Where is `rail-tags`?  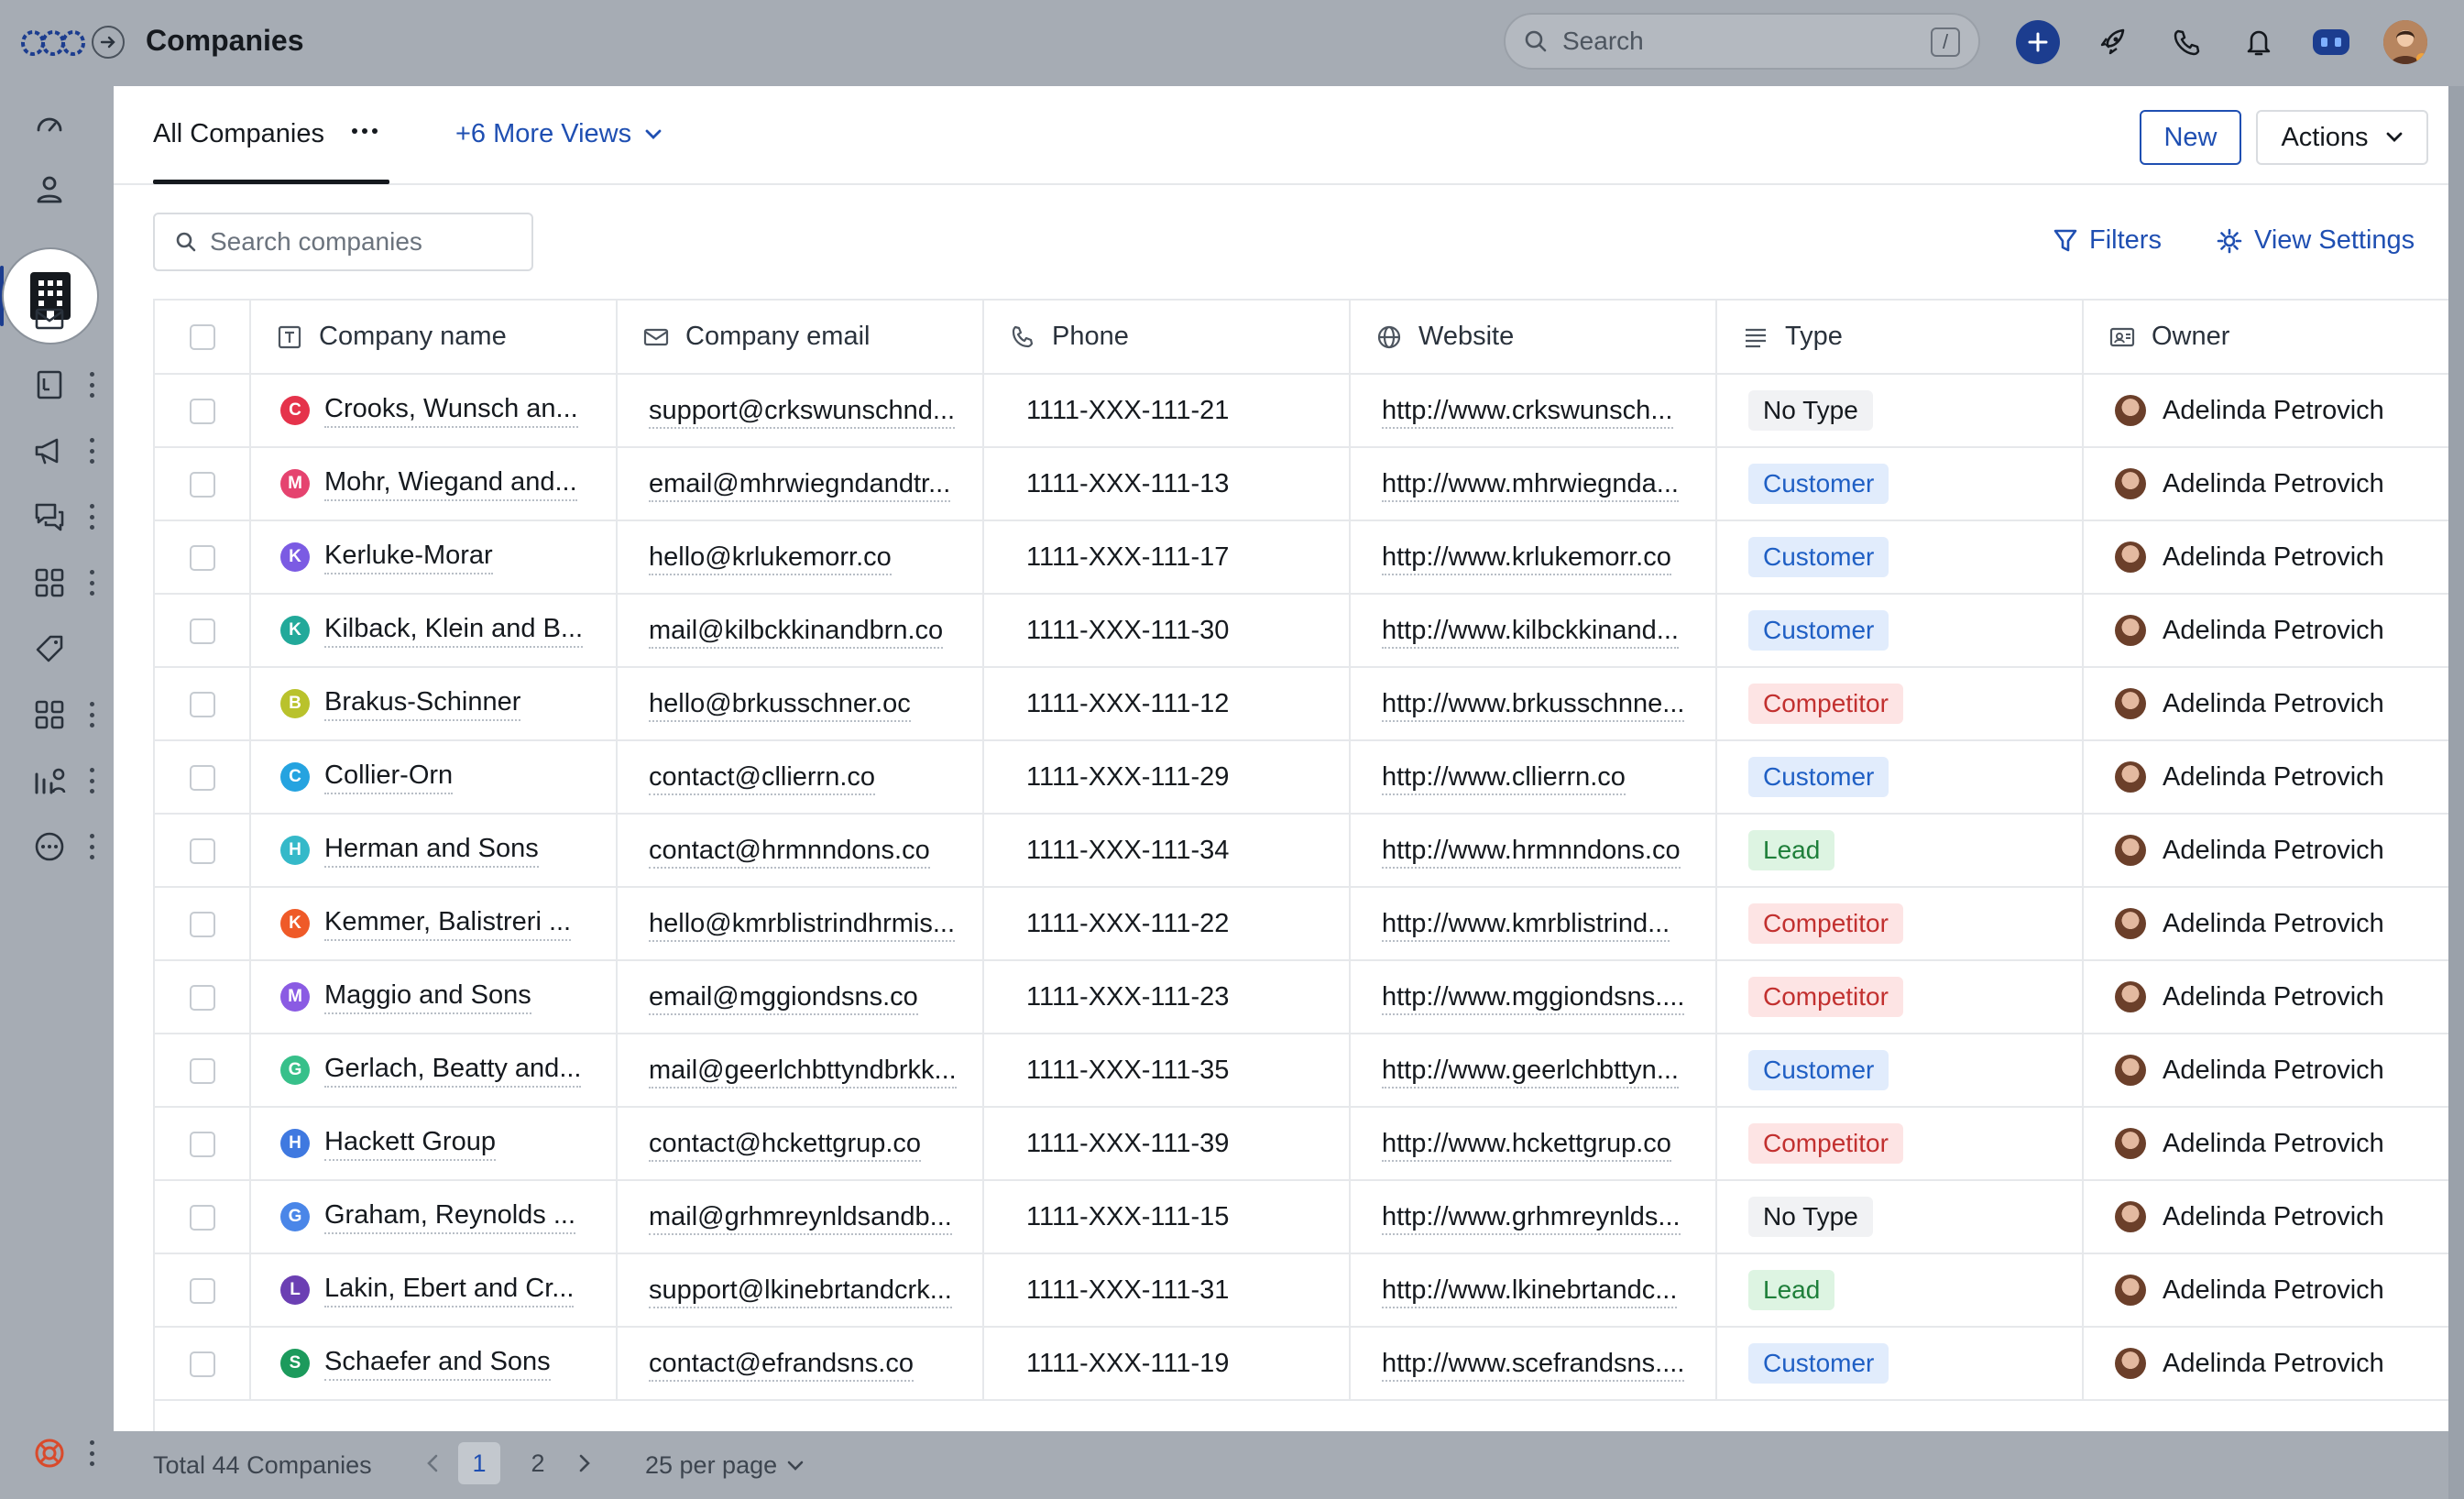
rail-tags is located at coordinates (50, 649).